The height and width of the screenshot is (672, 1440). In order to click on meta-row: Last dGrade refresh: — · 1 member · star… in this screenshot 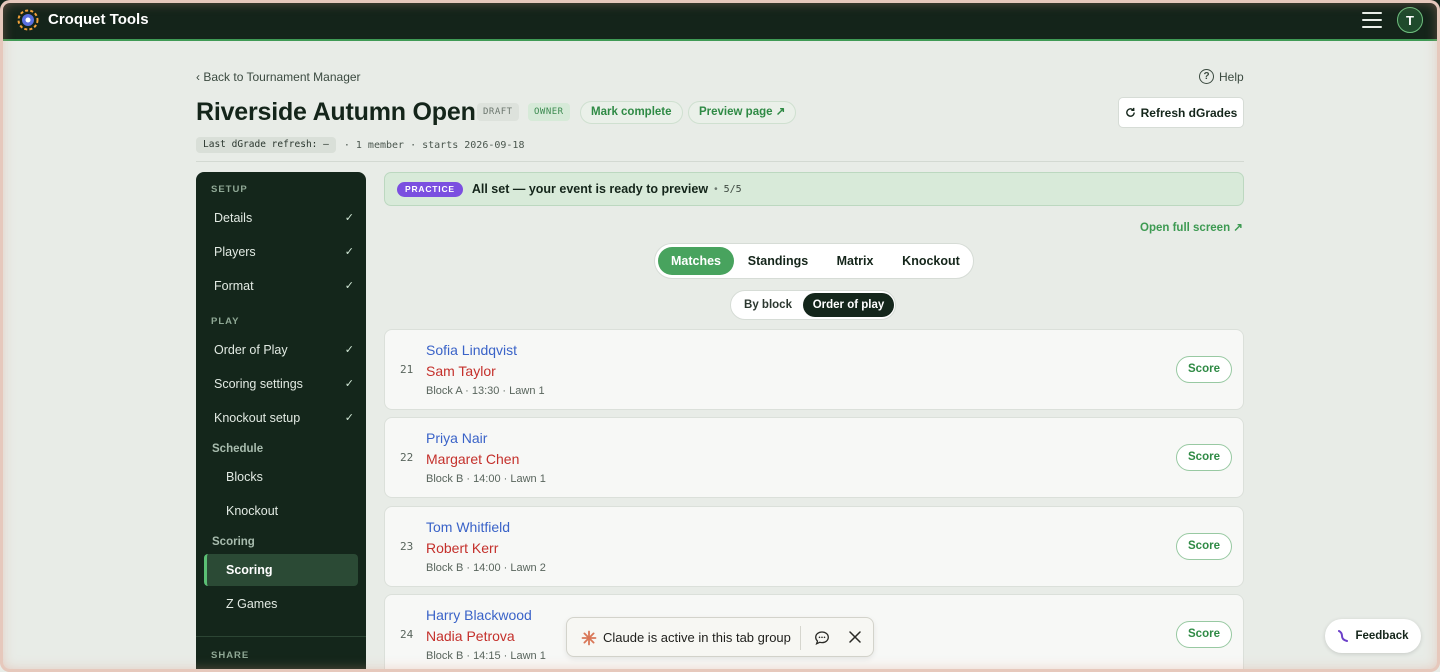, I will do `click(360, 145)`.